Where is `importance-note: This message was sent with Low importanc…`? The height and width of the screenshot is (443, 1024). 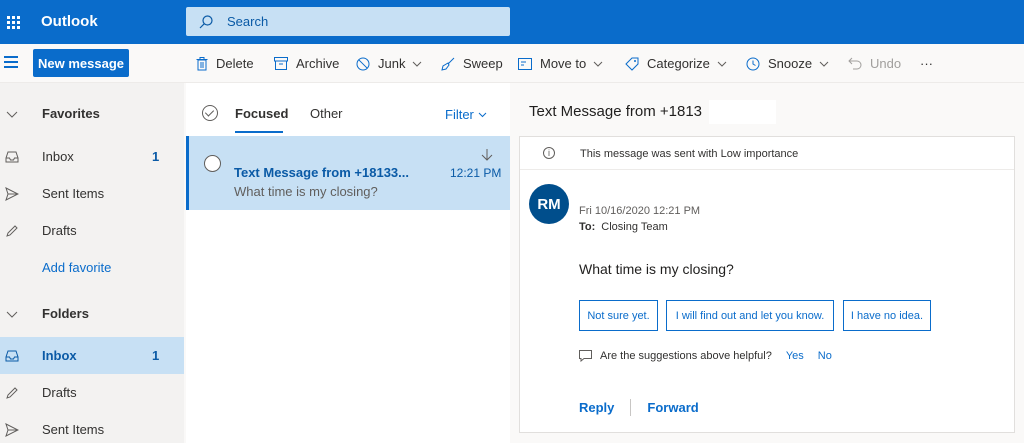 importance-note: This message was sent with Low importanc… is located at coordinates (689, 154).